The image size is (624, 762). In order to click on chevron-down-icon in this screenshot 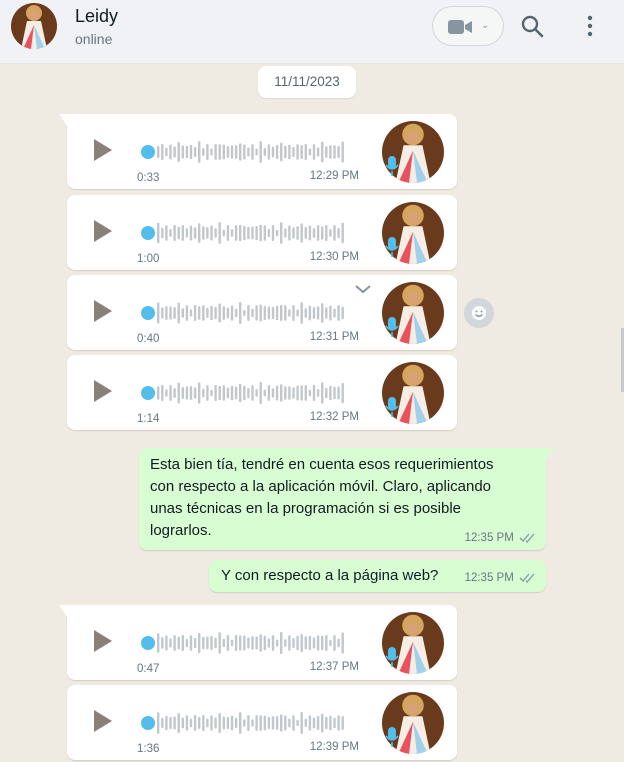, I will do `click(363, 289)`.